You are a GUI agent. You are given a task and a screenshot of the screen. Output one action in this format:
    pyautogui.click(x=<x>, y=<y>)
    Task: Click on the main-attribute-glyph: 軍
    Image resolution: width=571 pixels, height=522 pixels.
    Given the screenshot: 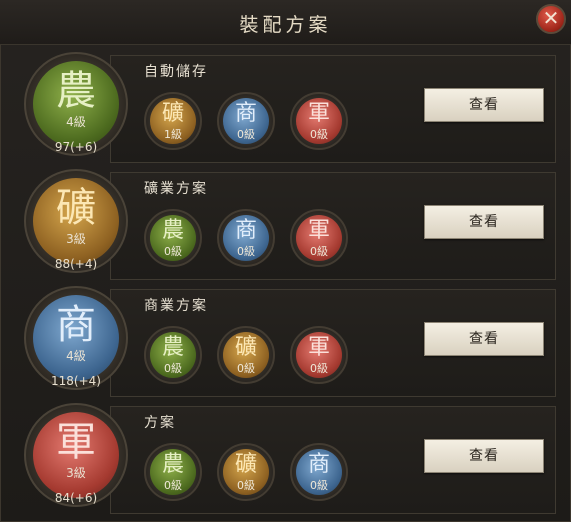 What is the action you would take?
    pyautogui.click(x=76, y=442)
    